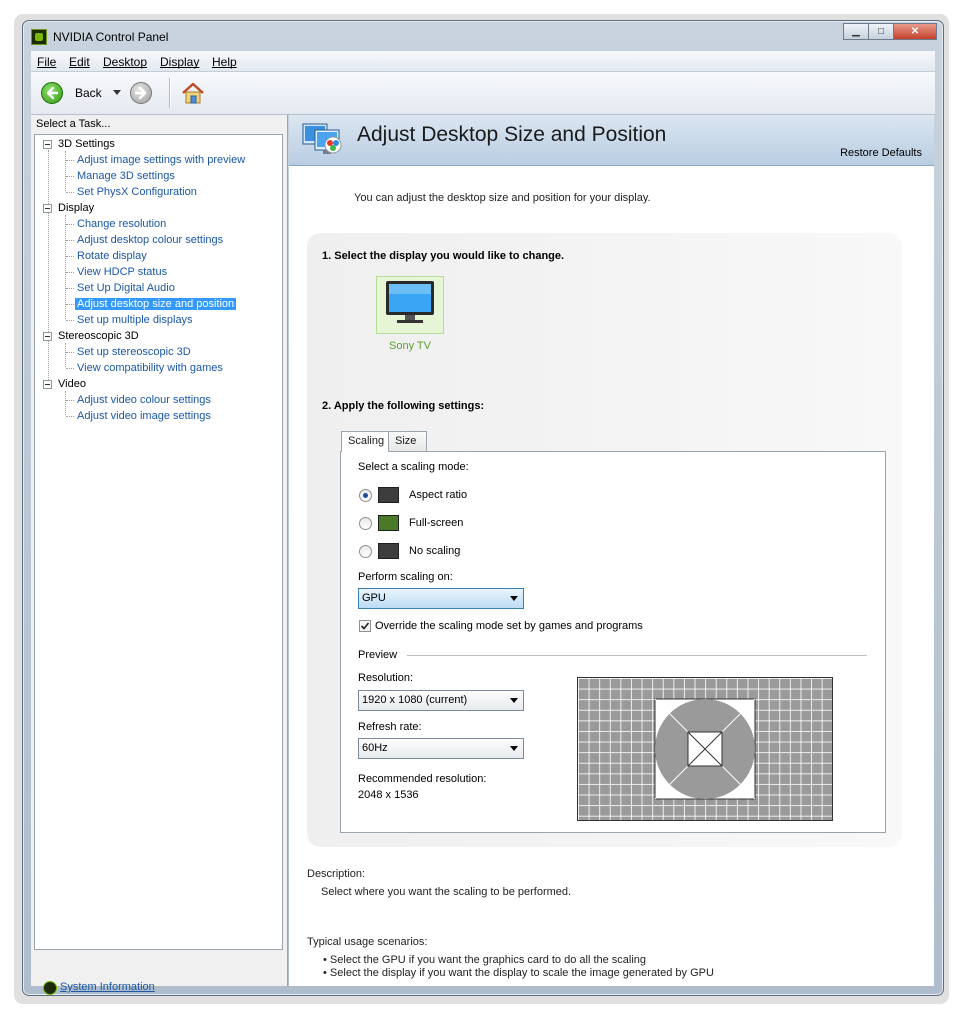  Describe the element at coordinates (169, 93) in the screenshot. I see `toolbar-separator` at that location.